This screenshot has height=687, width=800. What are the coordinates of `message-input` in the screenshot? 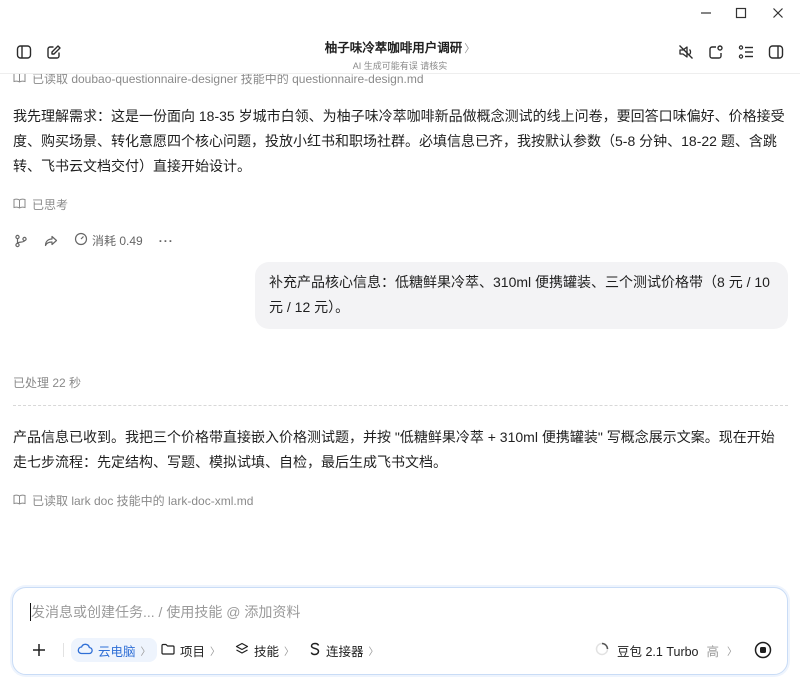 It's located at (381, 612).